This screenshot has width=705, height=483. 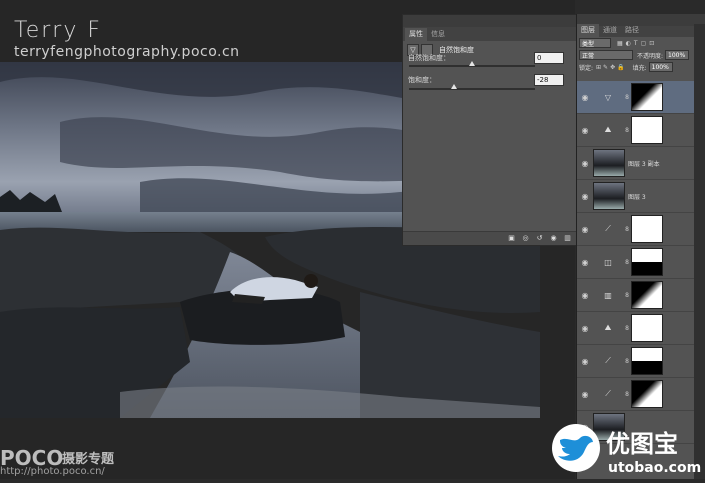 What do you see at coordinates (654, 468) in the screenshot?
I see `logo-url: utobao.com` at bounding box center [654, 468].